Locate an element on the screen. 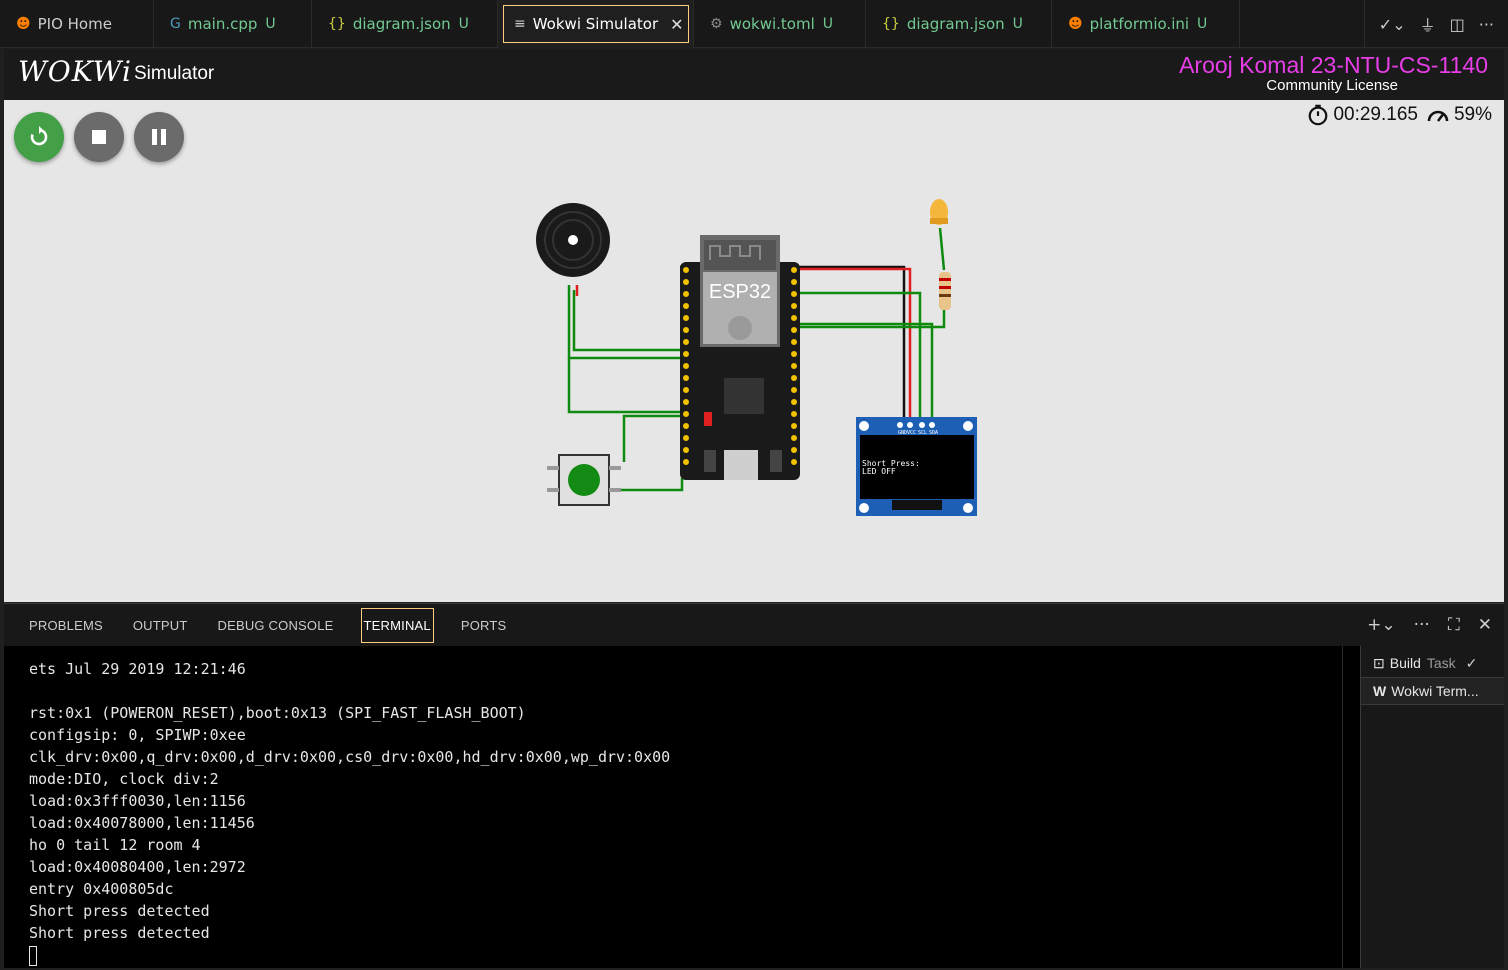 The height and width of the screenshot is (970, 1508). wire-oled-vcc is located at coordinates (853, 342).